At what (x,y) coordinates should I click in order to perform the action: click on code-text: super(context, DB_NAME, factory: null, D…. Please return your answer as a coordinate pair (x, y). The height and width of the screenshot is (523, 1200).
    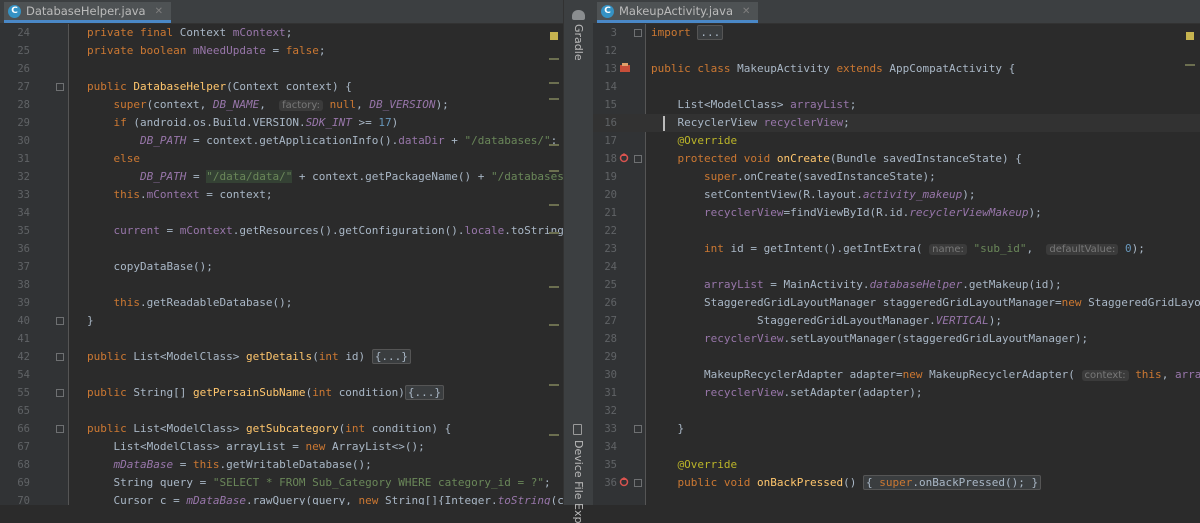
    Looking at the image, I should click on (268, 105).